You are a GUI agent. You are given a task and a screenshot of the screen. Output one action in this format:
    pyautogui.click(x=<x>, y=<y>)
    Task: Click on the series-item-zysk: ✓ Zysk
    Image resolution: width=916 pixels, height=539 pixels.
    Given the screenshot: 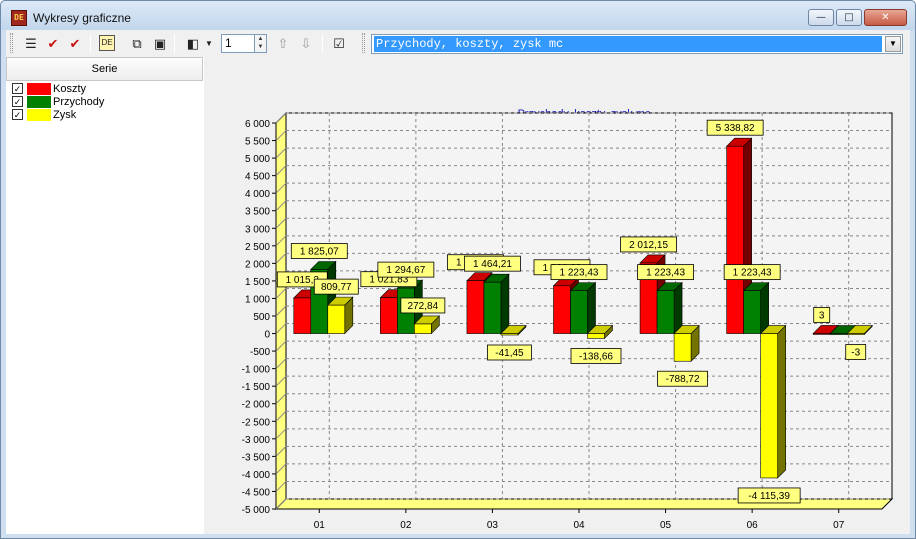 What is the action you would take?
    pyautogui.click(x=105, y=115)
    